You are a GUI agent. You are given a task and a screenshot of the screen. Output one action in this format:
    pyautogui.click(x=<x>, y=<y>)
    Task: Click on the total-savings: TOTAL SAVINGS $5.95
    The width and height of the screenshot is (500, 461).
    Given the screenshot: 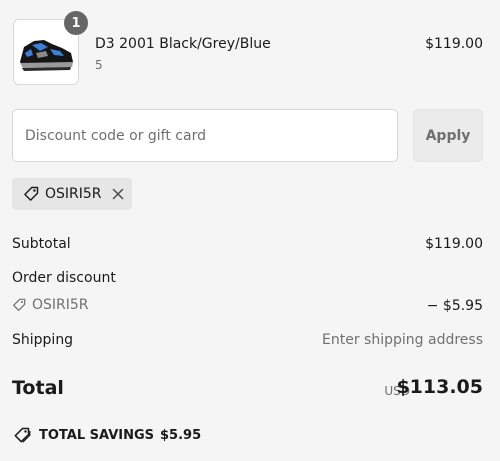 What is the action you would take?
    pyautogui.click(x=107, y=435)
    